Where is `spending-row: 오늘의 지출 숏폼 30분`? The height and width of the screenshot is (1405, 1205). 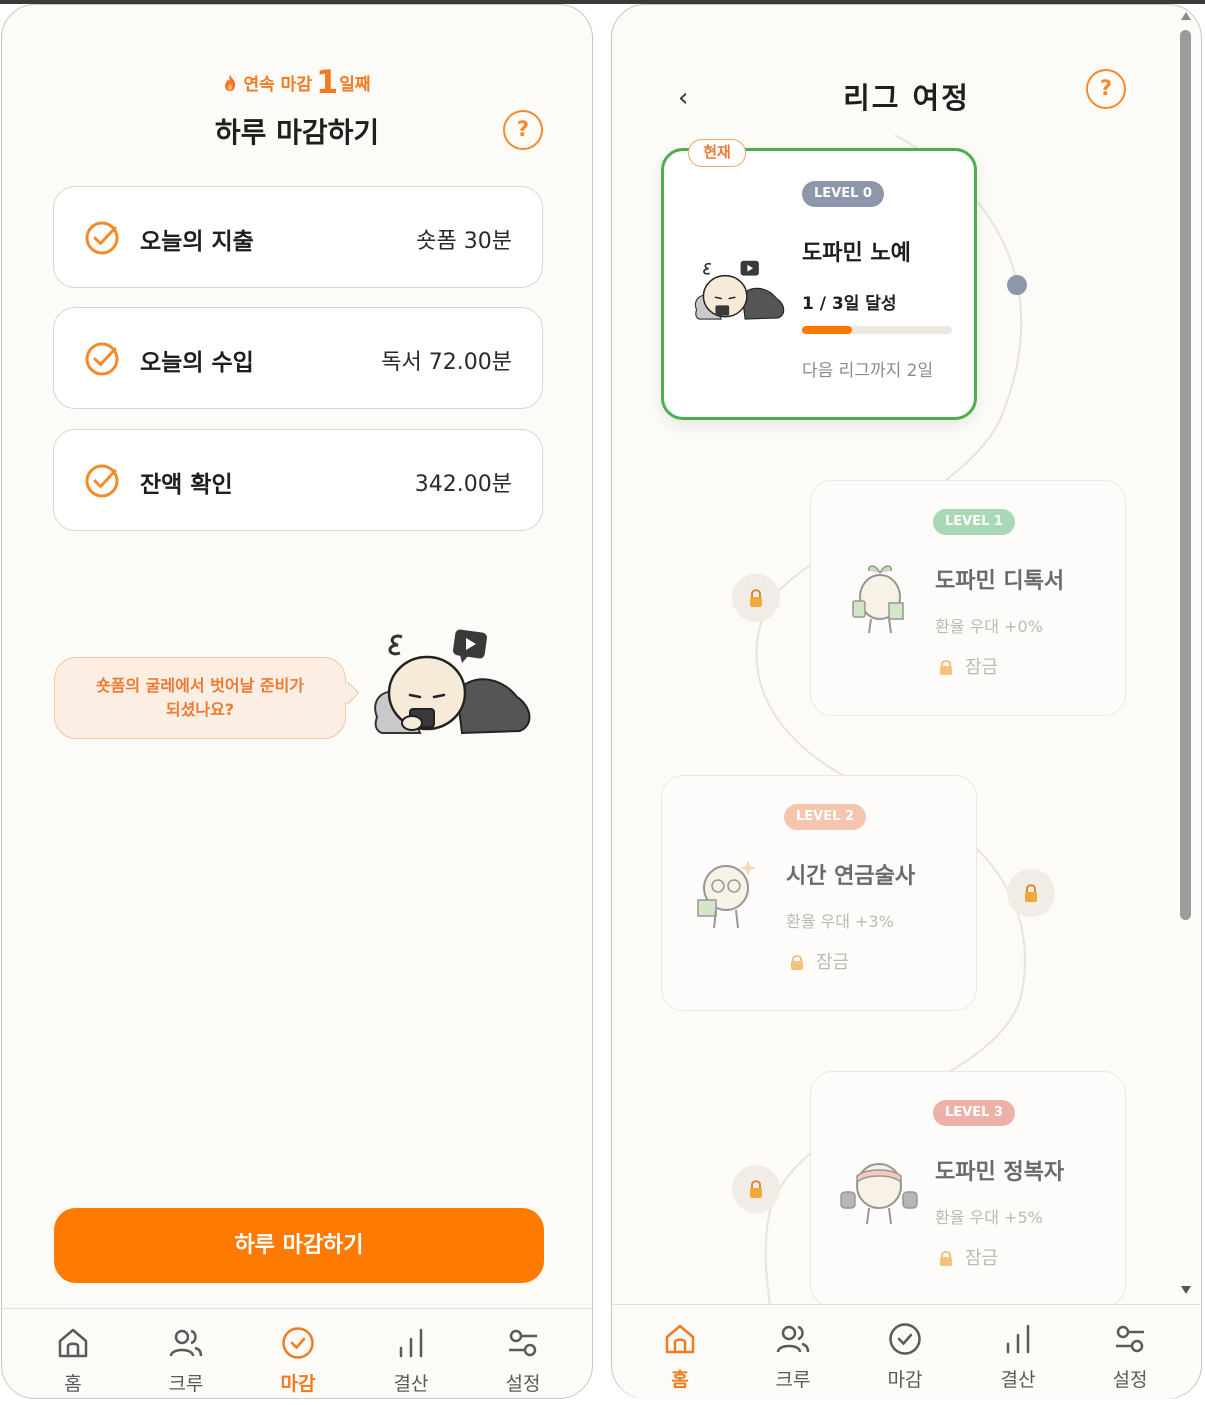
spending-row: 오늘의 지출 숏폼 30분 is located at coordinates (298, 237).